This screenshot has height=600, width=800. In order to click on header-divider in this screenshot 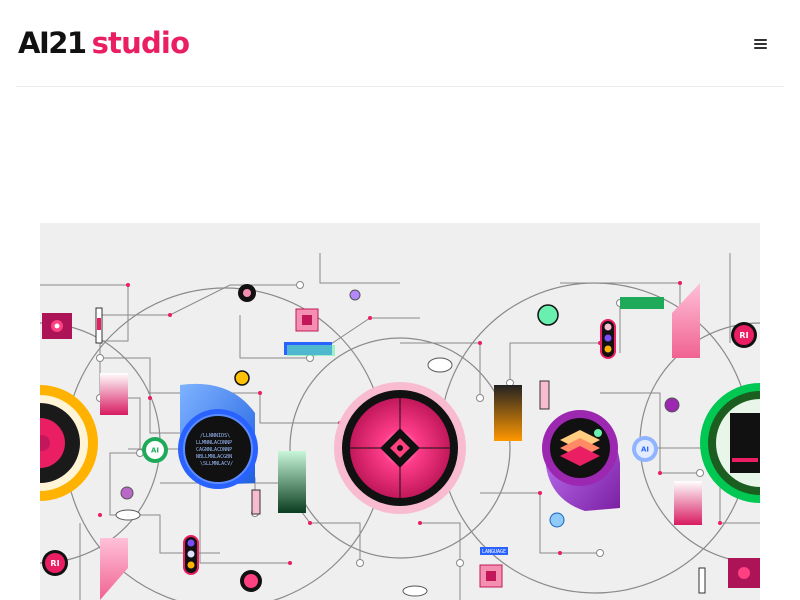, I will do `click(400, 86)`.